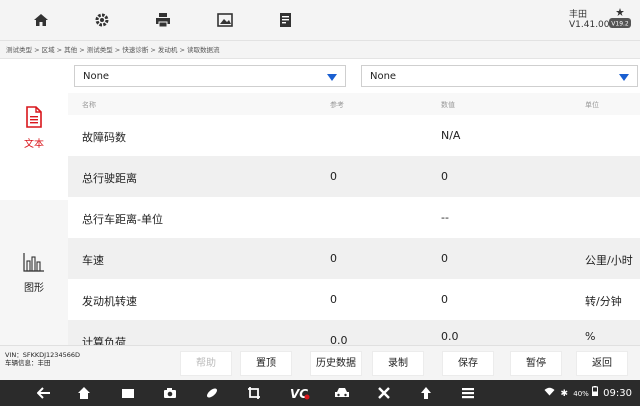  Describe the element at coordinates (596, 392) in the screenshot. I see `battery-icon` at that location.